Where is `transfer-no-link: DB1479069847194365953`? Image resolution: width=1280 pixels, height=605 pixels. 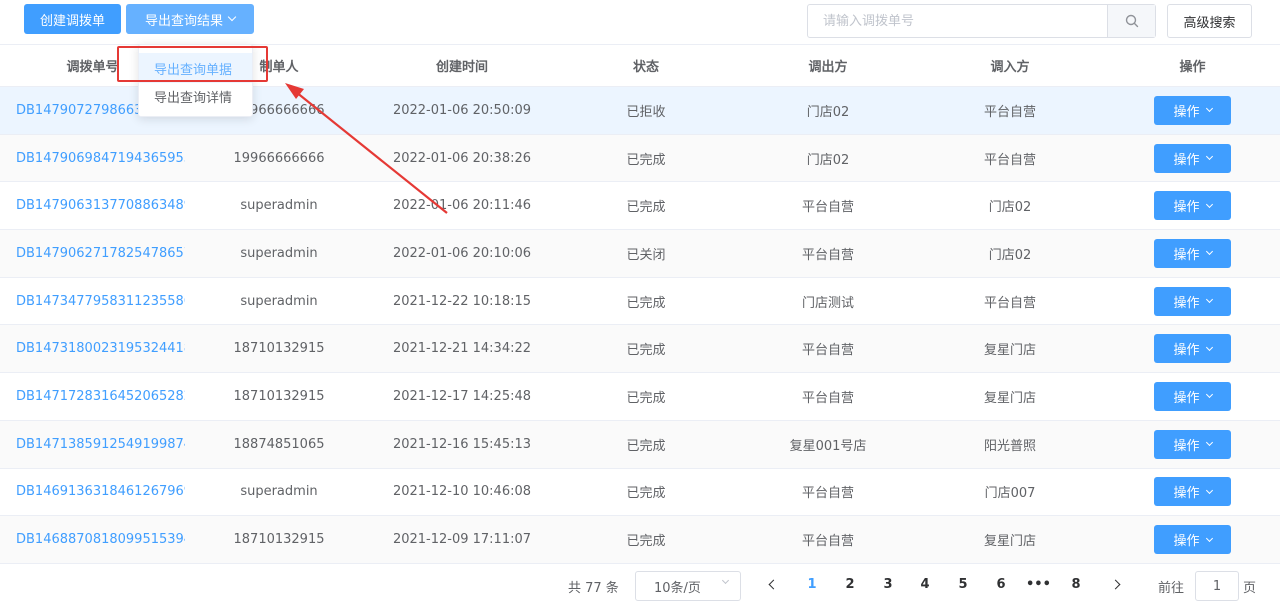 transfer-no-link: DB1479069847194365953 is located at coordinates (92, 158).